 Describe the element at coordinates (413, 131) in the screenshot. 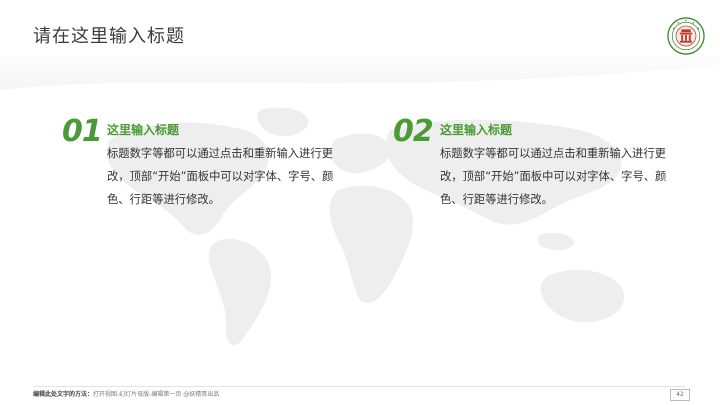

I see `item-number-2: 02` at that location.